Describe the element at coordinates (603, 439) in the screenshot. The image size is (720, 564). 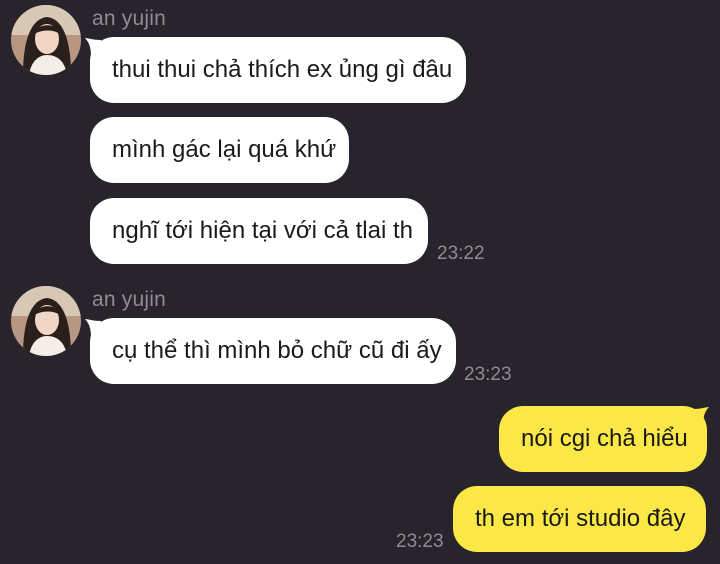
I see `outgoing-message: nói cgi chả hiểu` at that location.